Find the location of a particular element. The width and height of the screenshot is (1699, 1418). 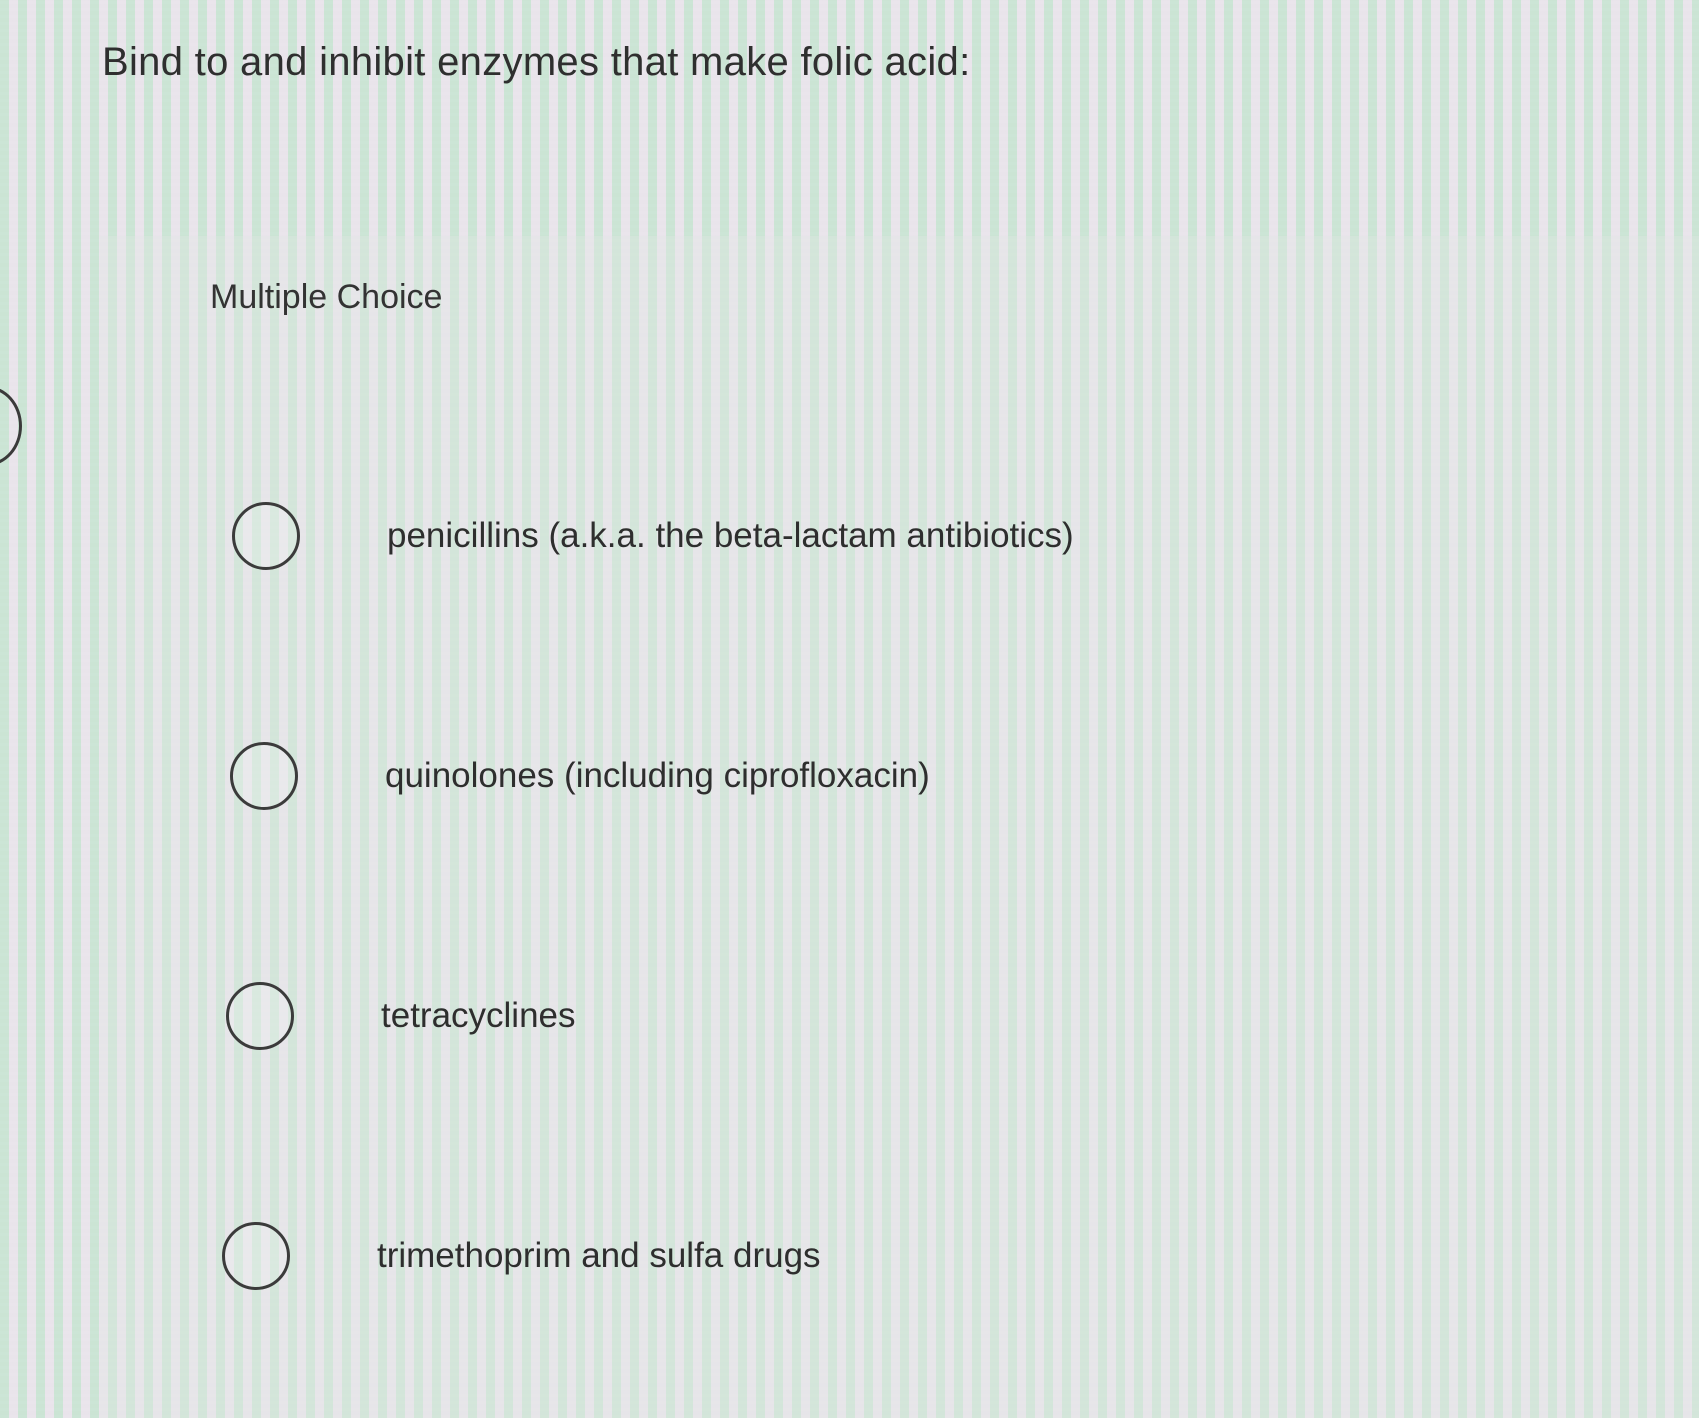

choice-label: trimethoprim and sulfa drugs is located at coordinates (599, 1256).